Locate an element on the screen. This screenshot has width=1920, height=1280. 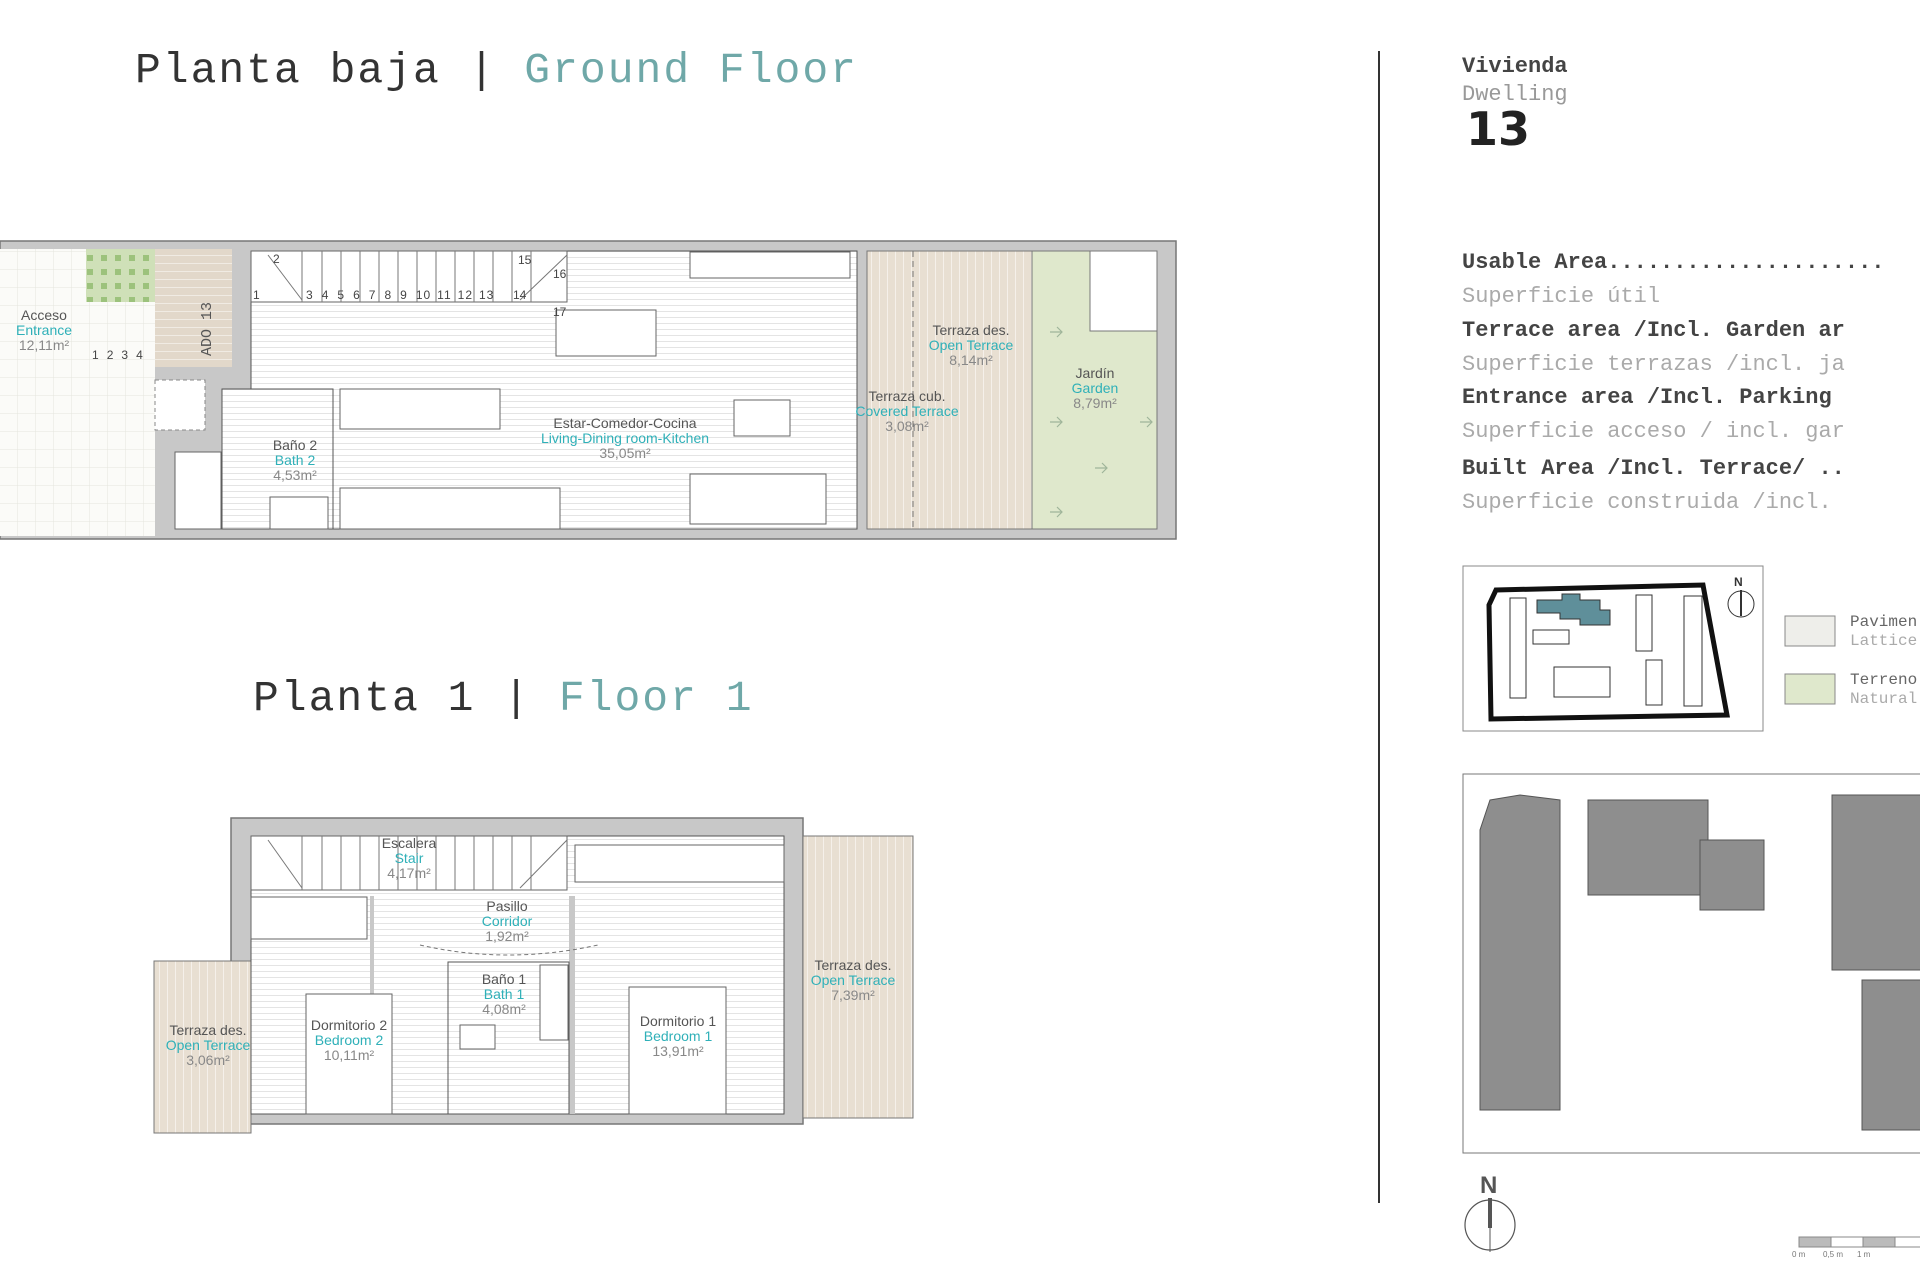
room-bedroom-2: Dormitorio 2 Bedroom 2 10,11m² is located at coordinates (349, 1040).